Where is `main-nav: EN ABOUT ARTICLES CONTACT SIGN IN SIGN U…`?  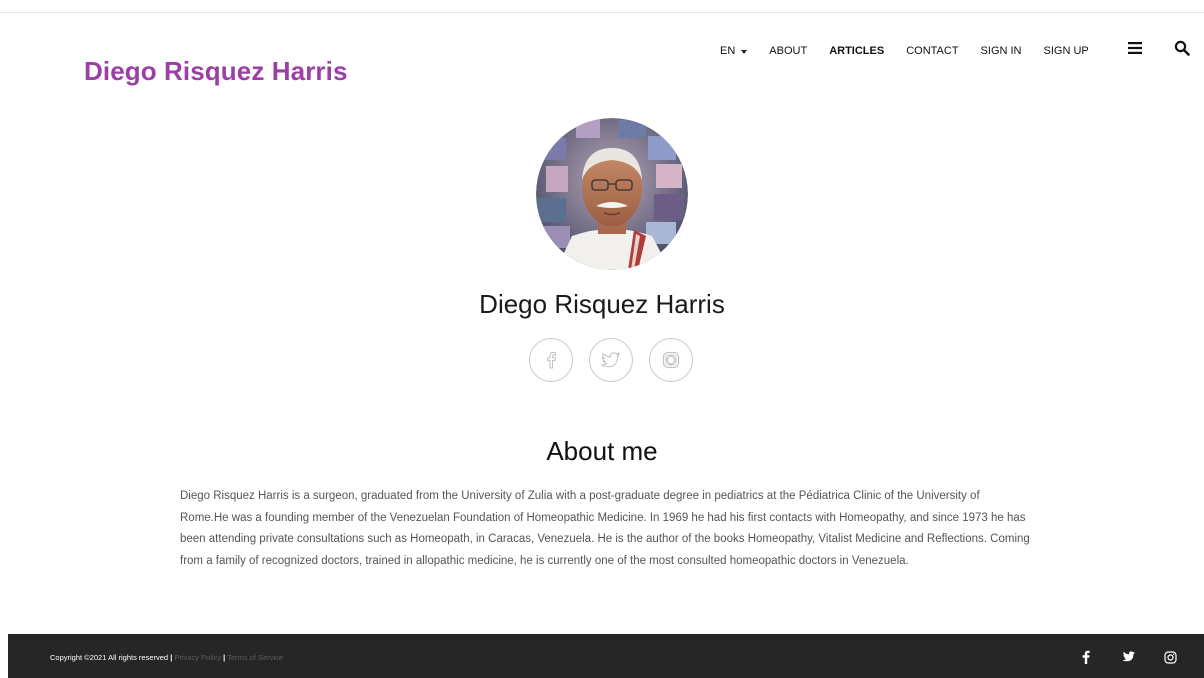 main-nav: EN ABOUT ARTICLES CONTACT SIGN IN SIGN U… is located at coordinates (915, 51).